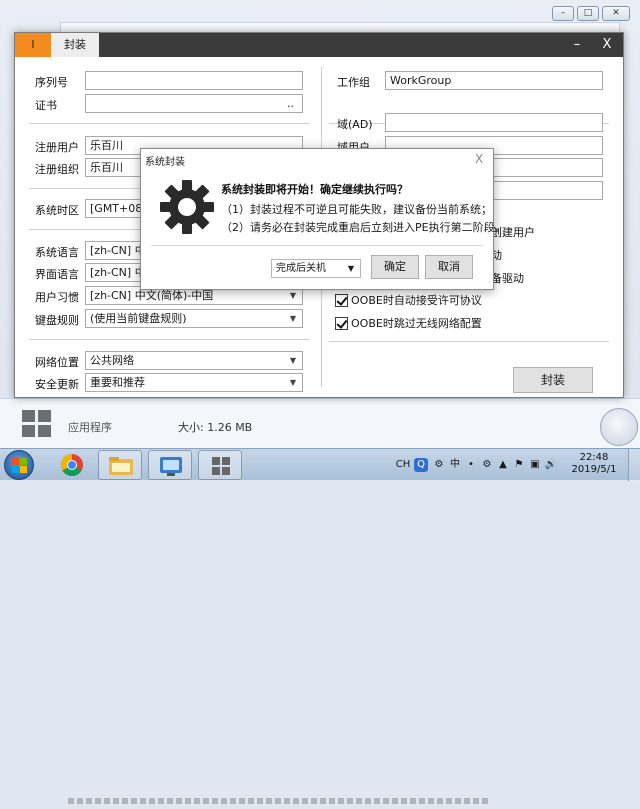 Image resolution: width=640 pixels, height=809 pixels. I want to click on package-button: 封装, so click(553, 380).